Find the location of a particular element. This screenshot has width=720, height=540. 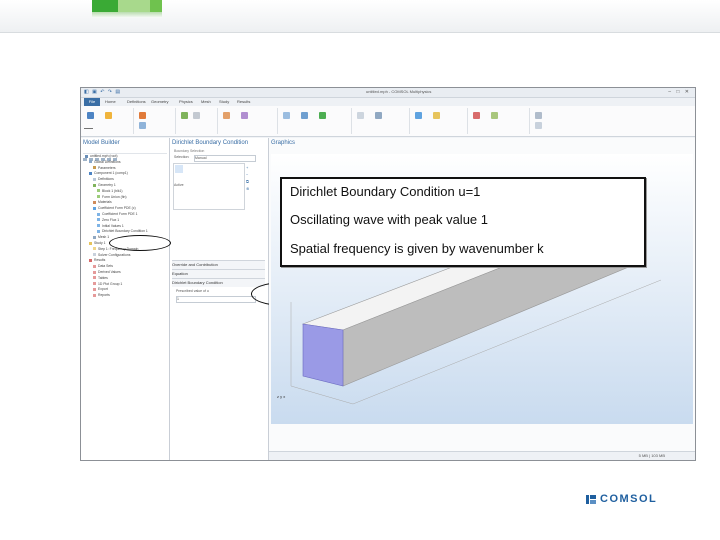

settings-title: Dirichlet Boundary Condition is located at coordinates (210, 143).